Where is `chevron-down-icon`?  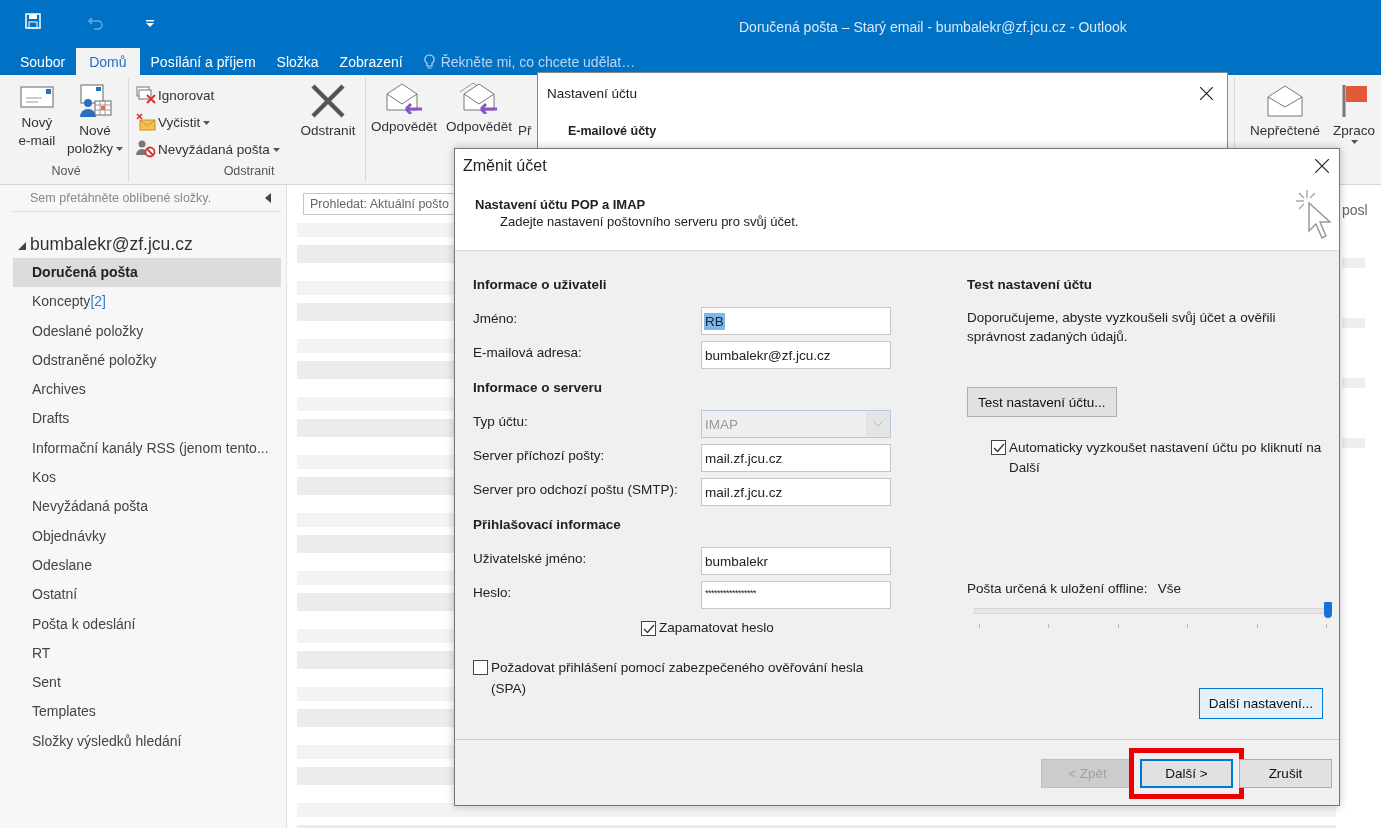
chevron-down-icon is located at coordinates (878, 424).